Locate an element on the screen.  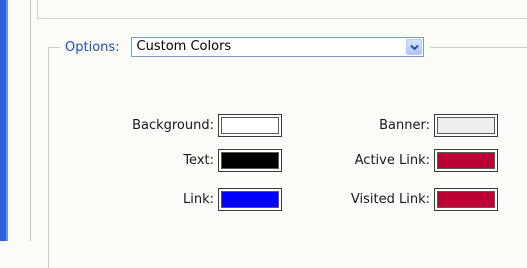
banner-row: Banner: is located at coordinates (414, 125).